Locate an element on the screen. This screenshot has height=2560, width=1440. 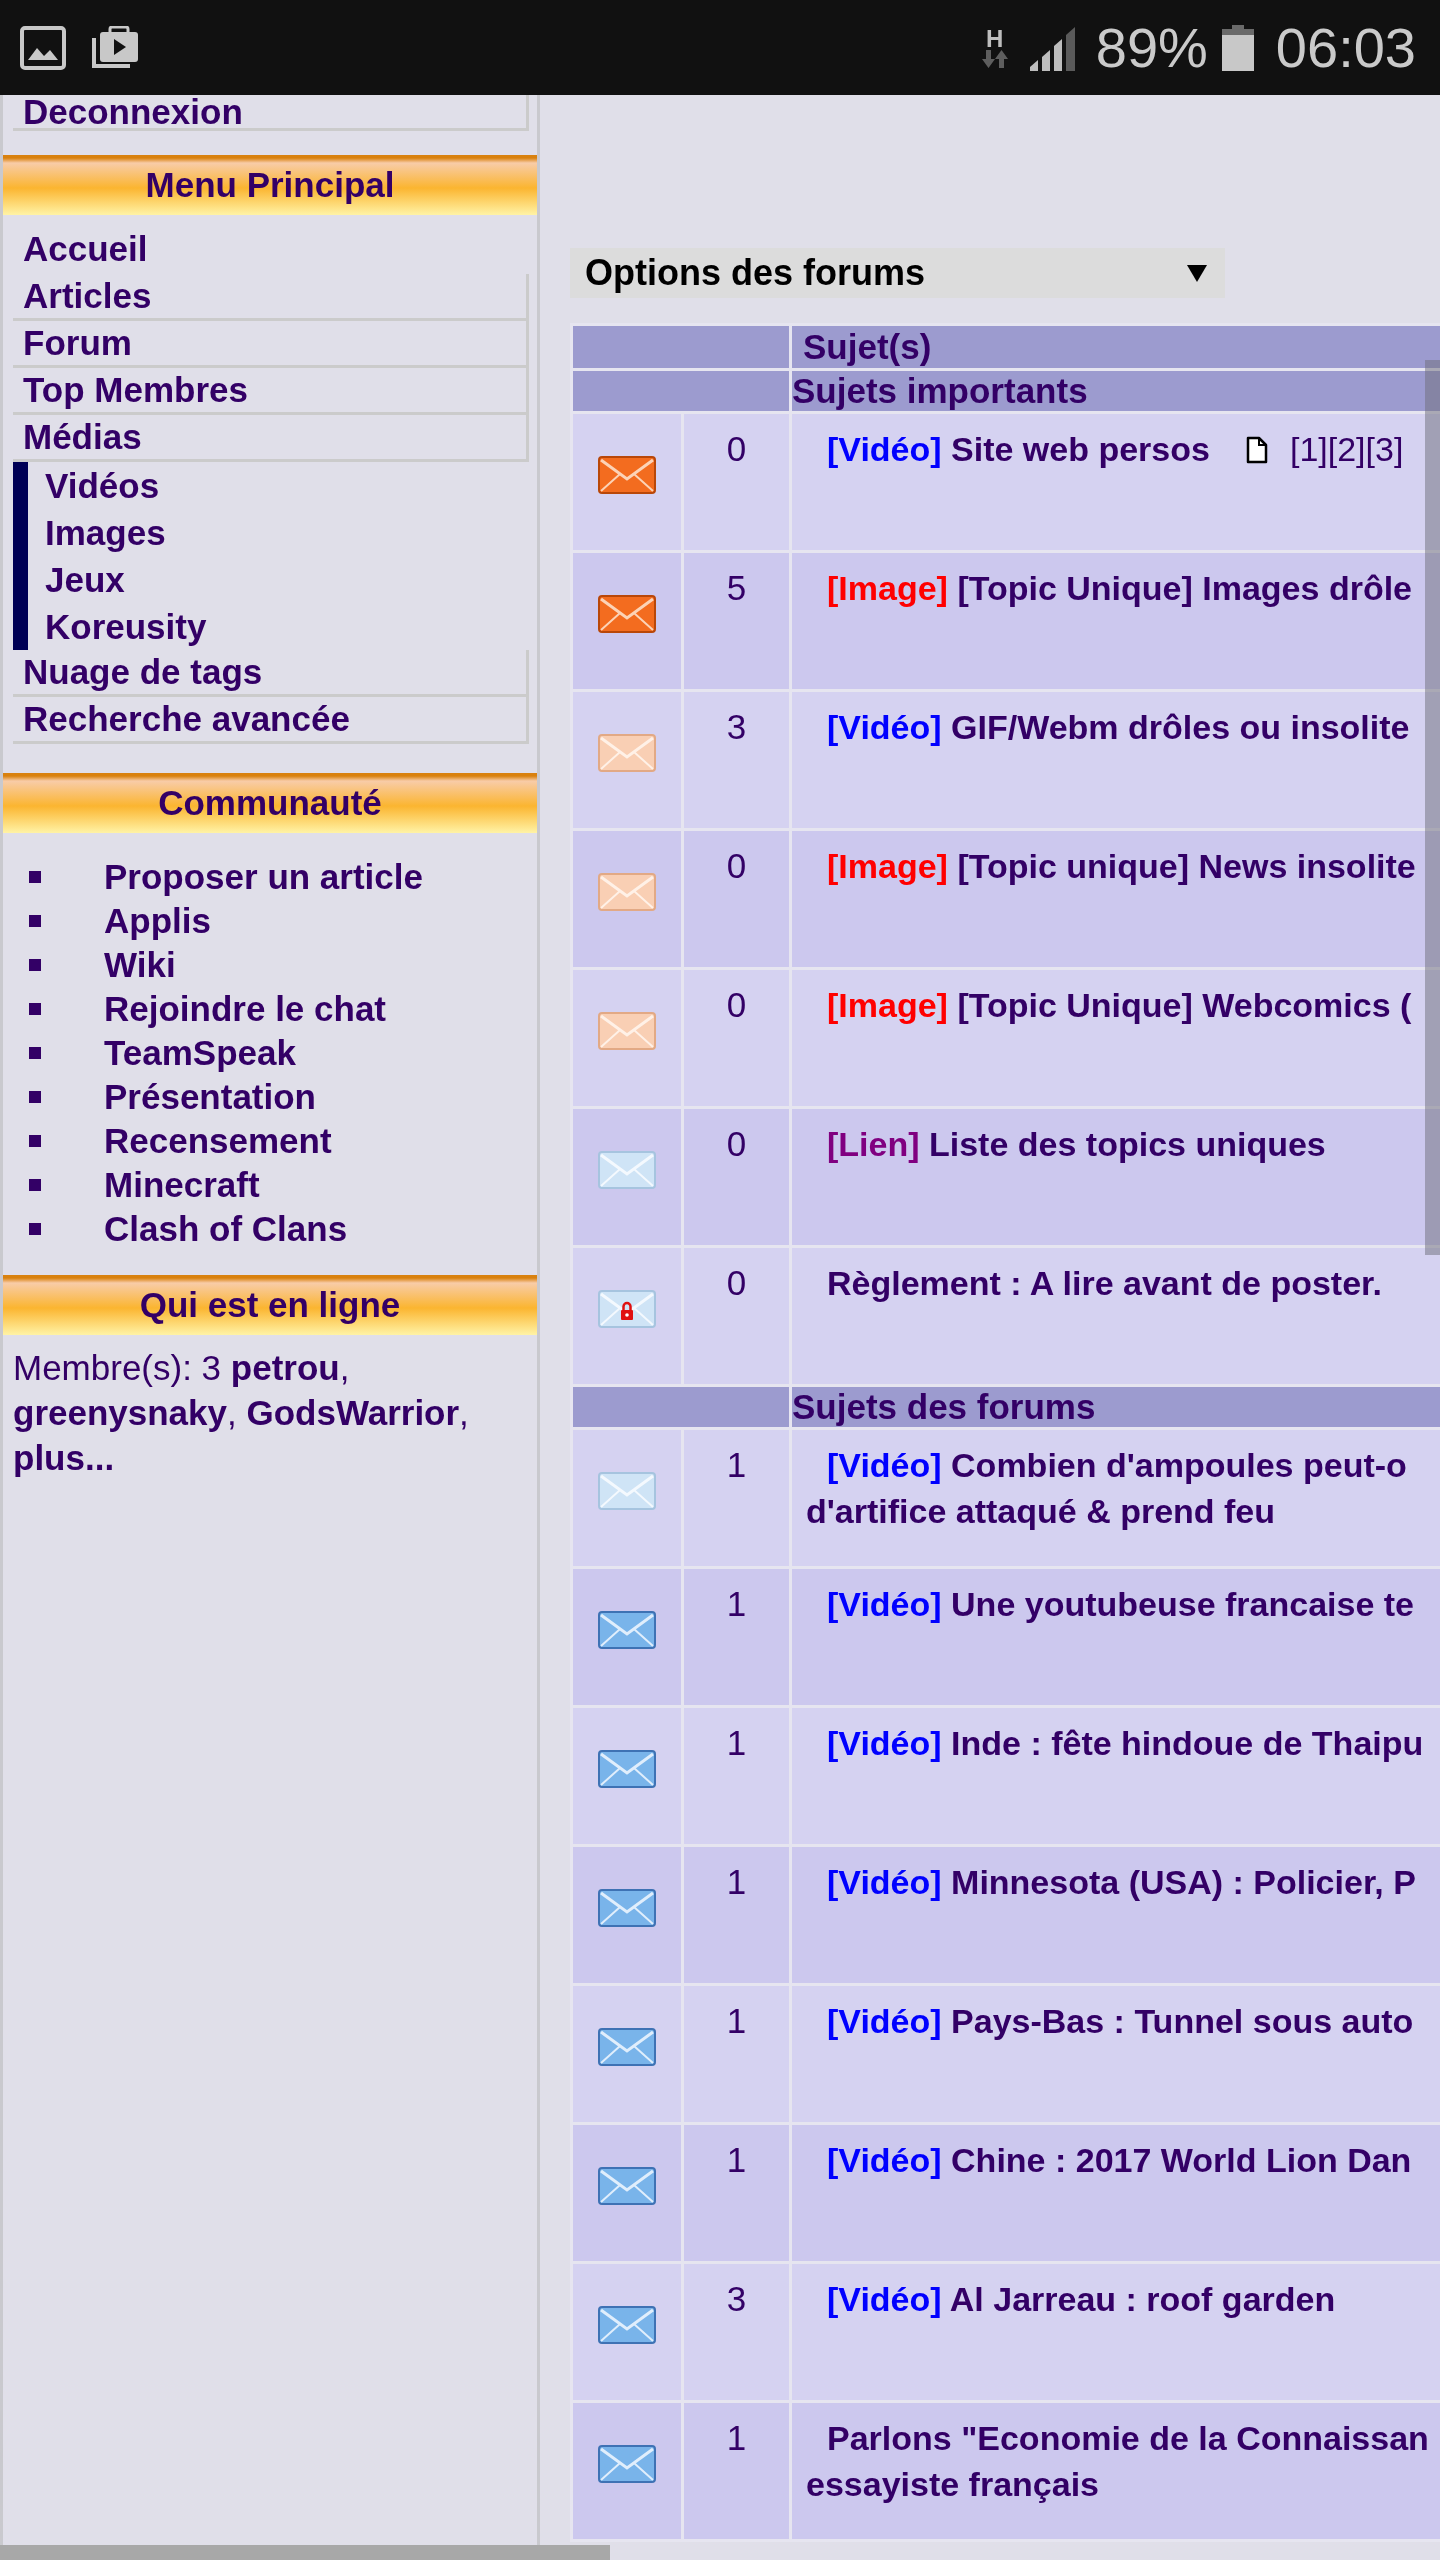
sidebar-sublink: Jeux is located at coordinates (271, 579).